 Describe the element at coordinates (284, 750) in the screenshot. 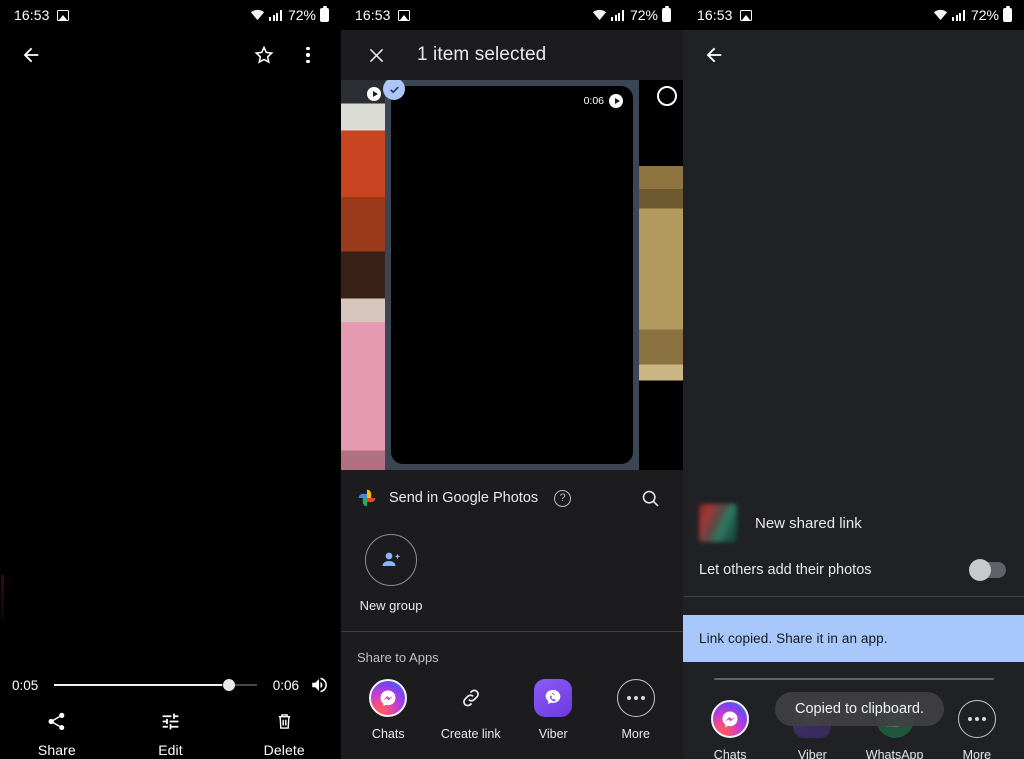

I see `delete-label: Delete` at that location.